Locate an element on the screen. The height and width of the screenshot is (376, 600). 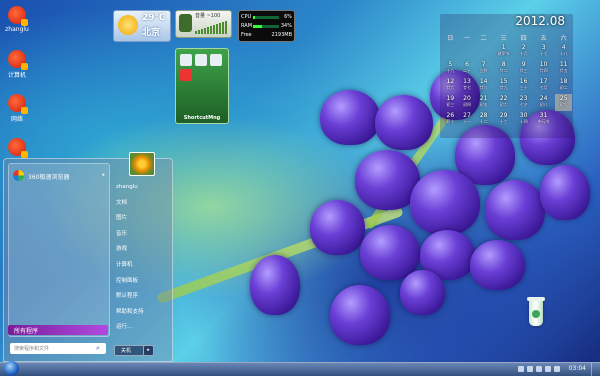
calendar-day-number: 2 is located at coordinates (523, 47).